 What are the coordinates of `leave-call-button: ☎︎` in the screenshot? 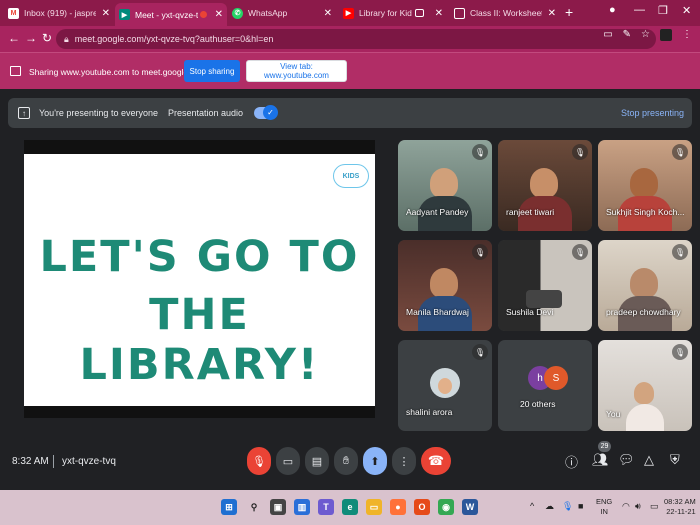 It's located at (436, 461).